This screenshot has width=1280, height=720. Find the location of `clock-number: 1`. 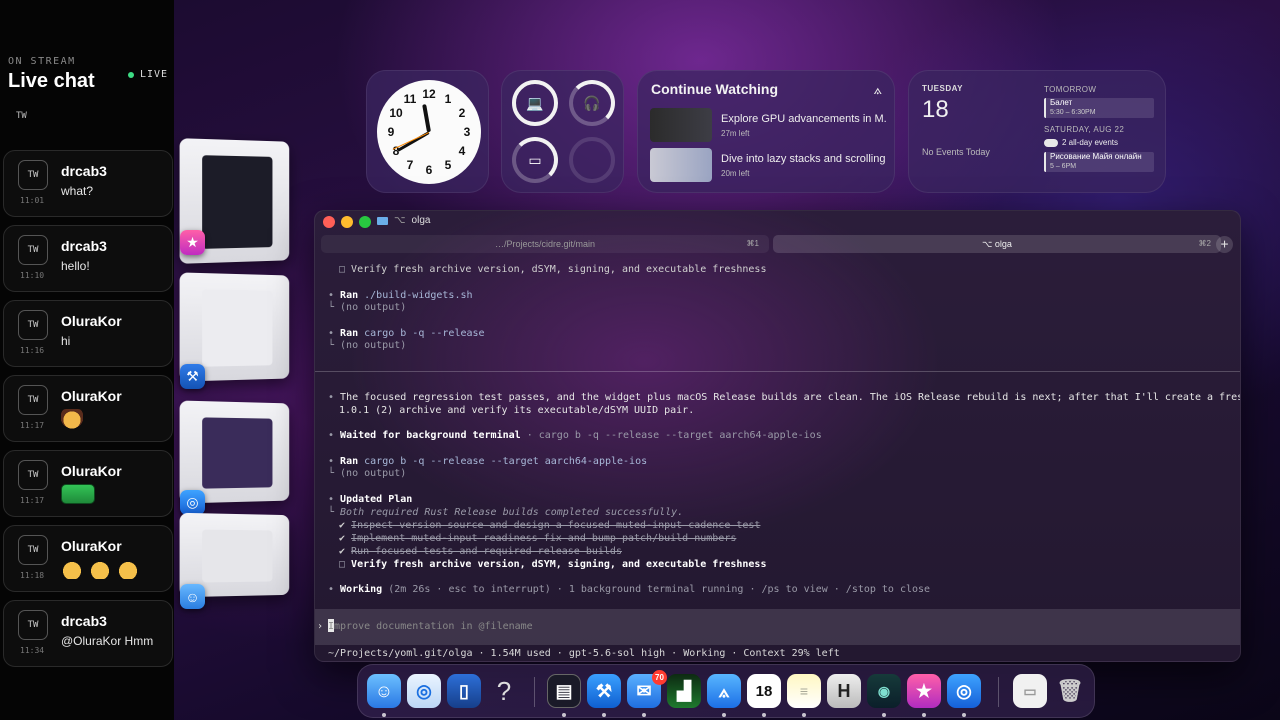

clock-number: 1 is located at coordinates (448, 99).